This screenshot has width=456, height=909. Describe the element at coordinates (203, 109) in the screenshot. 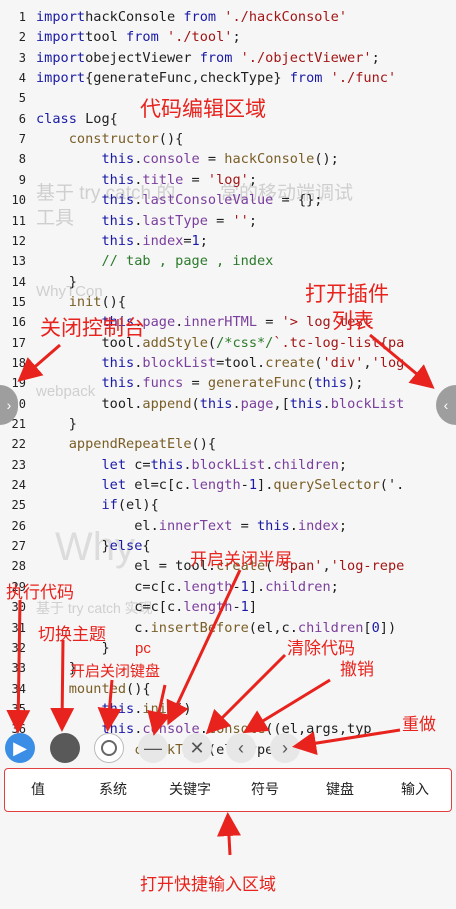

I see `annotation-editor-area: 代码编辑区域` at that location.